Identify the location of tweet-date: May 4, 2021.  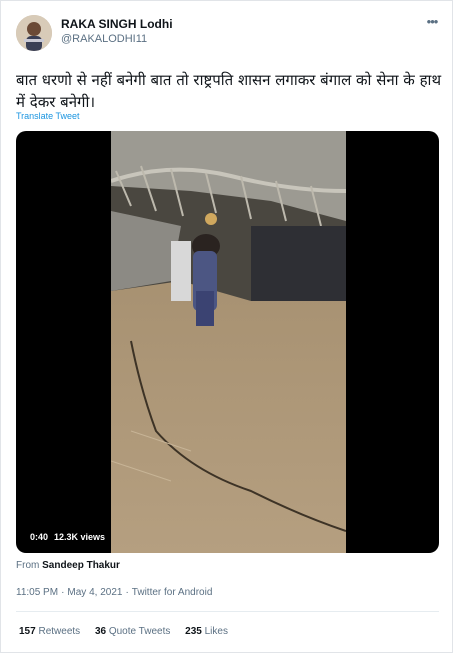
(94, 592).